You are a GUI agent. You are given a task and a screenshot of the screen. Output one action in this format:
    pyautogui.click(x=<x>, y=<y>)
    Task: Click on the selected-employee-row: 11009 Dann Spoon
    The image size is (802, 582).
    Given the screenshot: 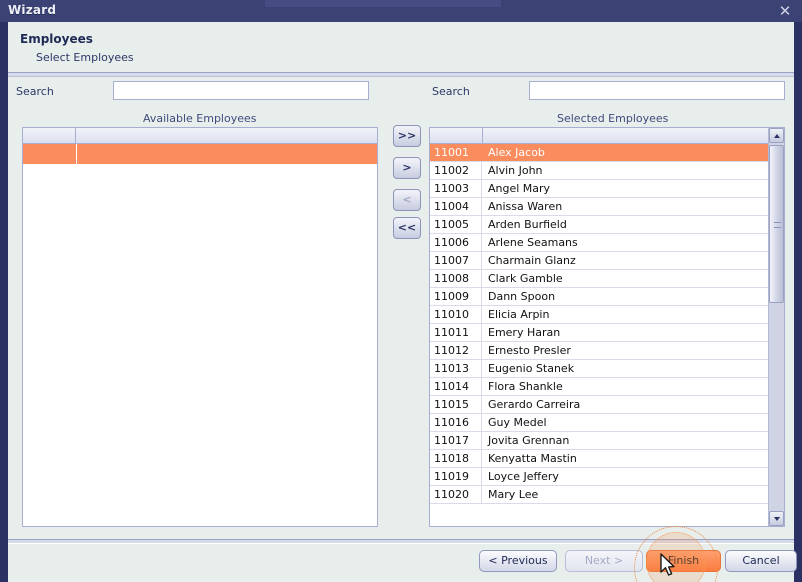 What is the action you would take?
    pyautogui.click(x=599, y=297)
    